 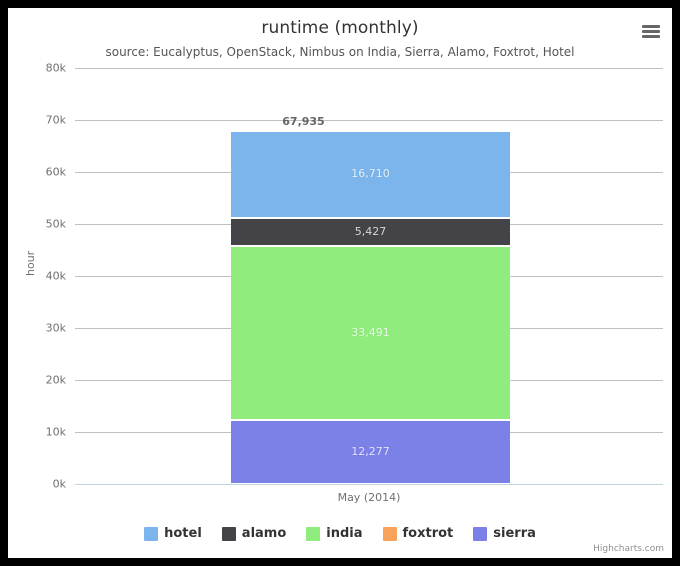 I want to click on x-axis-category-label: May (2014), so click(x=369, y=497).